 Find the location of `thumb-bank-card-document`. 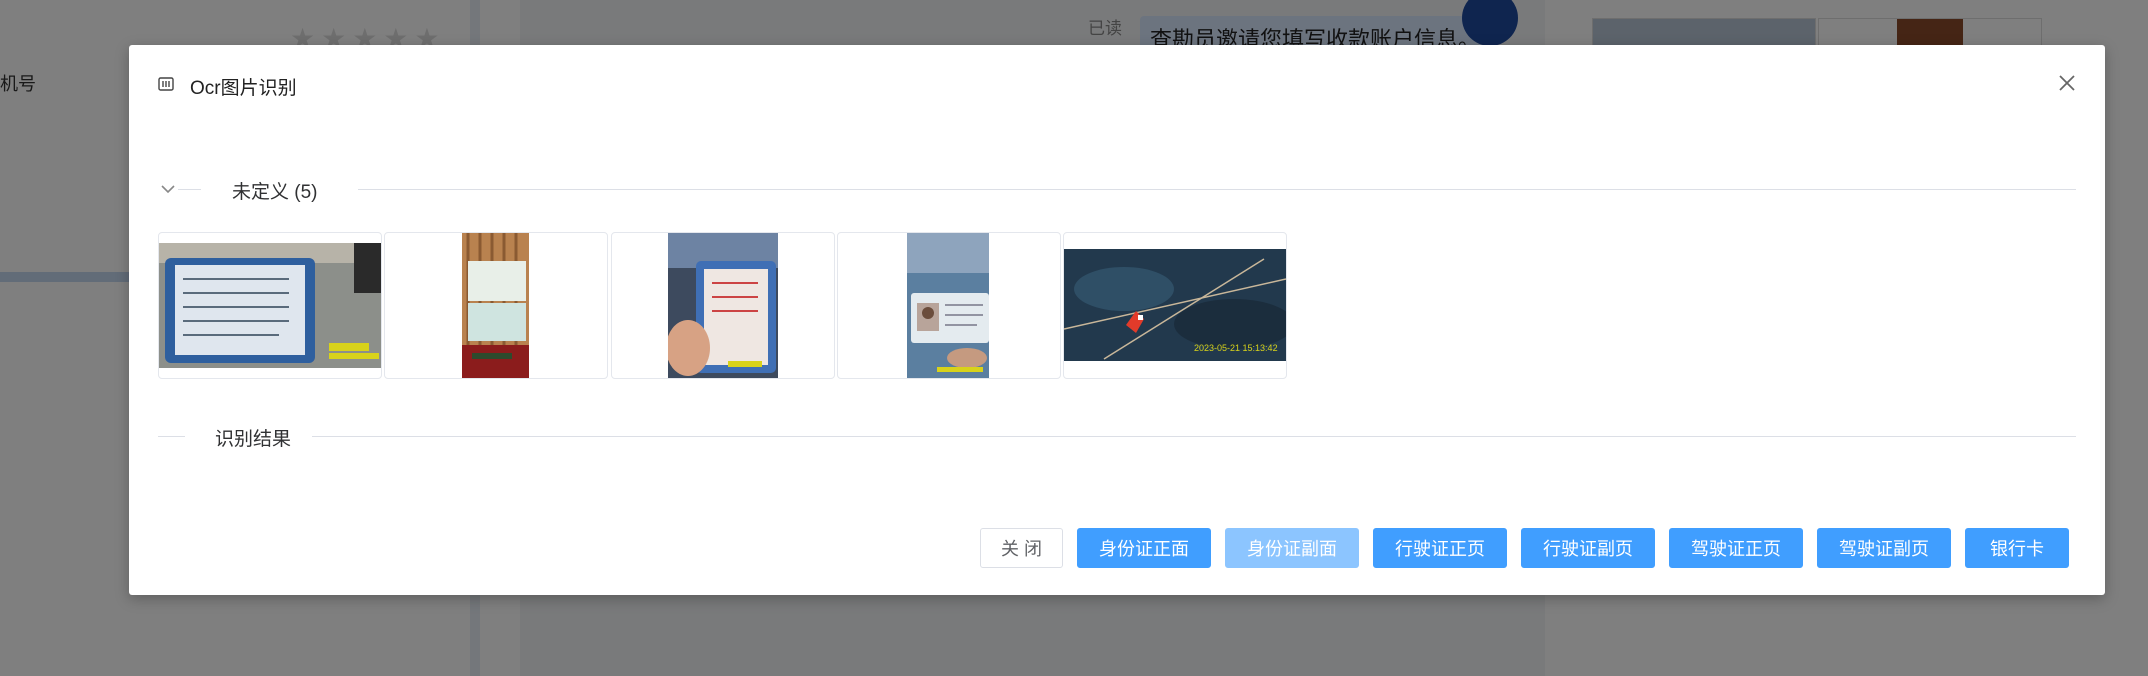

thumb-bank-card-document is located at coordinates (496, 305).